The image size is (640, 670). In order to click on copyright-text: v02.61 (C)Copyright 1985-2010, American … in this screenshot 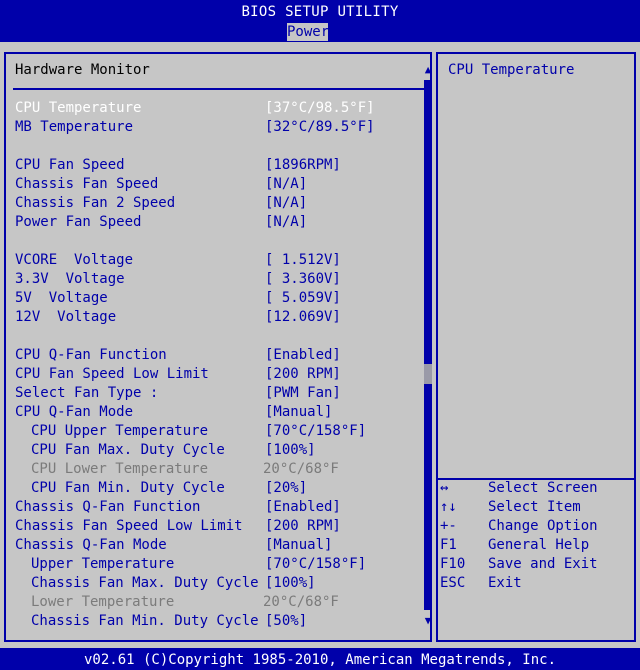, I will do `click(319, 660)`.